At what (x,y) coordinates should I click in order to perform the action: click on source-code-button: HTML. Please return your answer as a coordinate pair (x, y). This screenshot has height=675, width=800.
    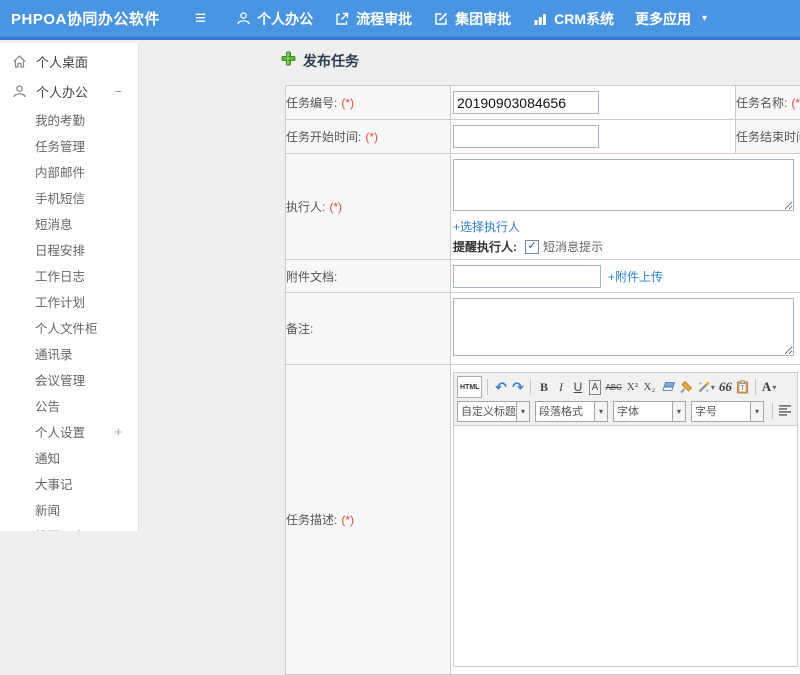
    Looking at the image, I should click on (469, 387).